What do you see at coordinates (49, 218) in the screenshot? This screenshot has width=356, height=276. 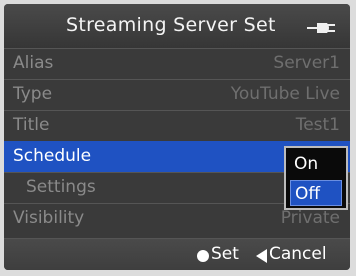 I see `row-label: Visibility` at bounding box center [49, 218].